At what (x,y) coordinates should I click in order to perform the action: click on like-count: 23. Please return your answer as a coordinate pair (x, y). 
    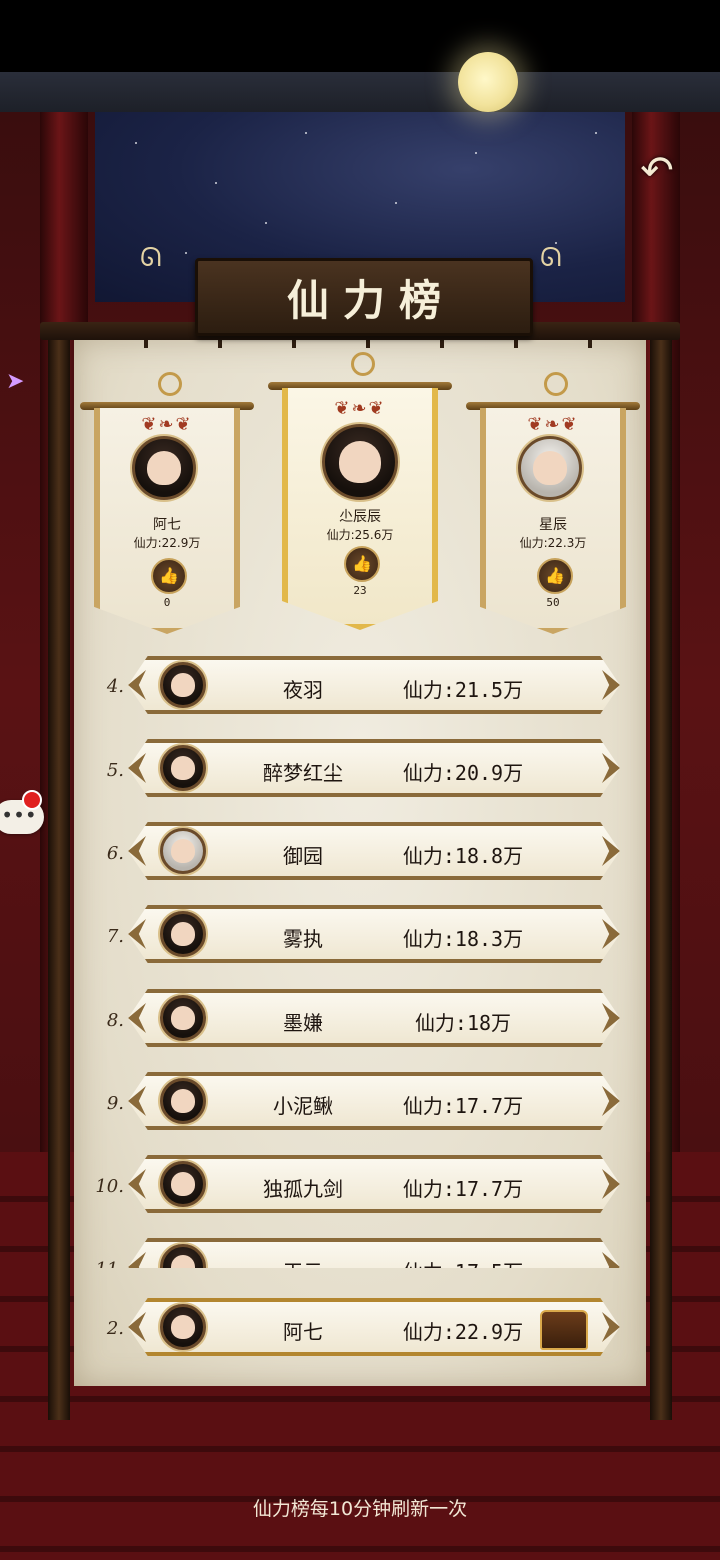
    Looking at the image, I should click on (360, 590).